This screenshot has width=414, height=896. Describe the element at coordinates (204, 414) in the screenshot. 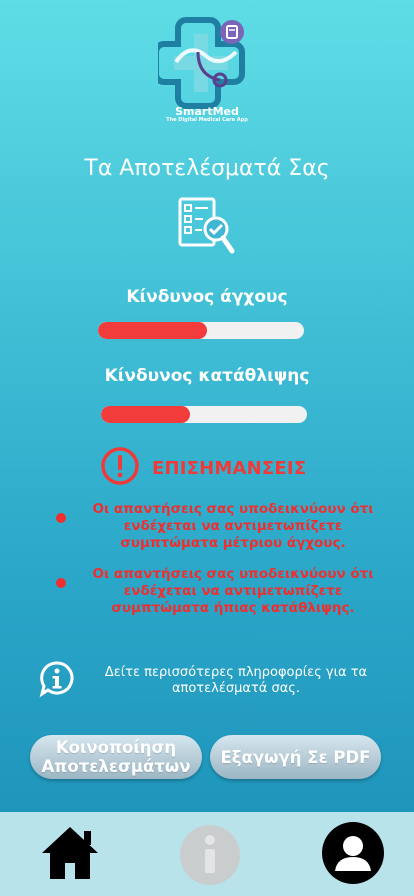

I see `depression-risk-bar` at that location.